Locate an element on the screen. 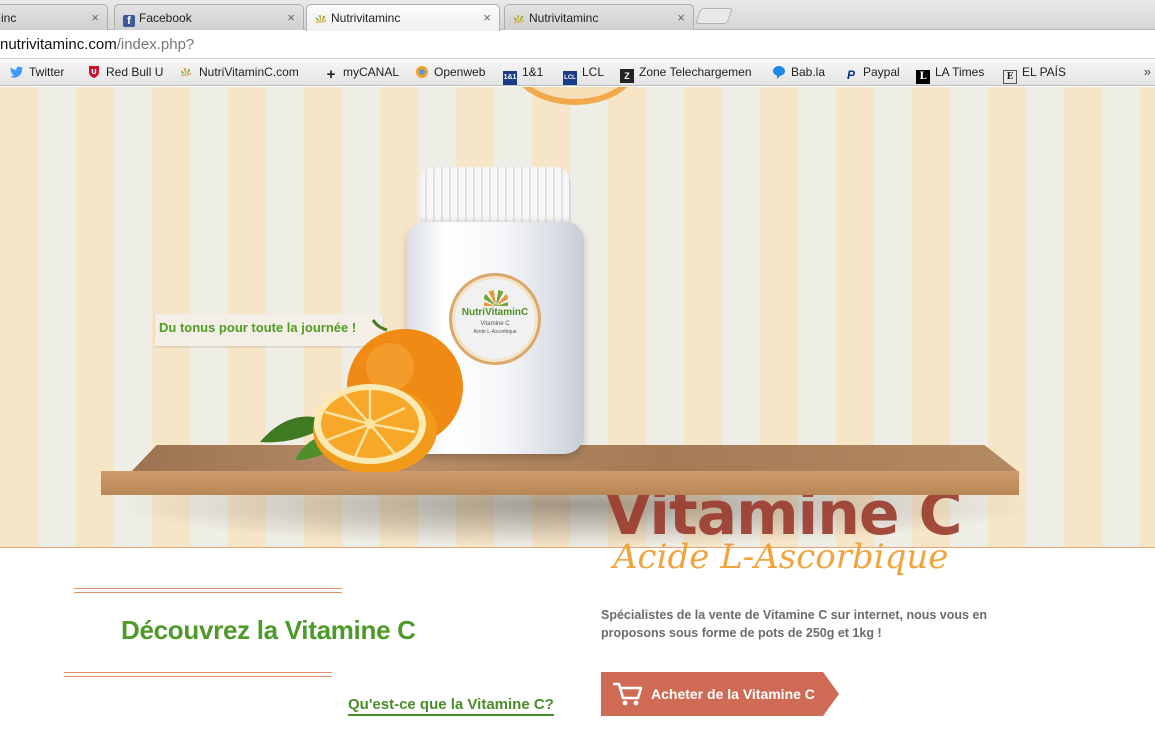 The image size is (1155, 738). bookmark-label: LCL is located at coordinates (593, 72).